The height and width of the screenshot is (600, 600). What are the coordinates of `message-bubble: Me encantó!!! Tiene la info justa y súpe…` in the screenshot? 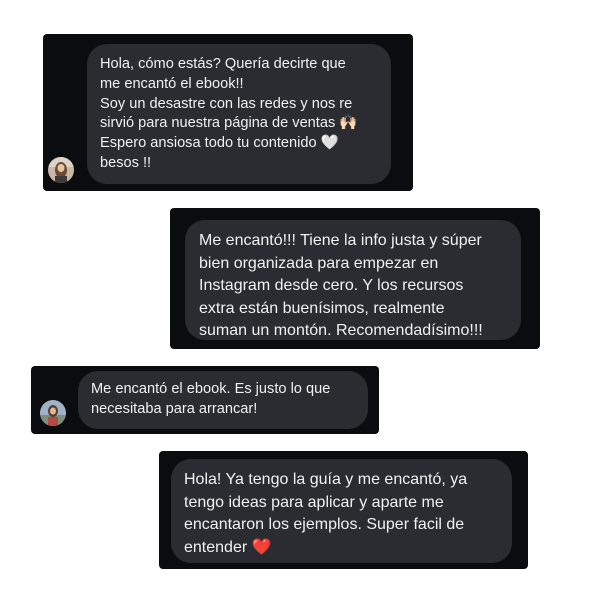 It's located at (353, 280).